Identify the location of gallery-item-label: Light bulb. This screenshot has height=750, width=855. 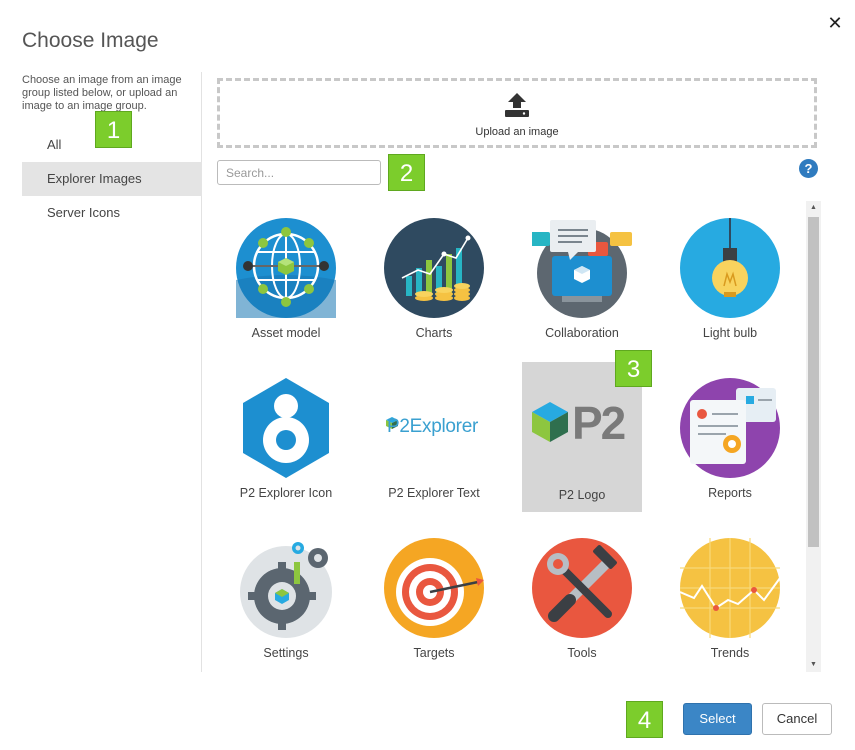
(730, 333).